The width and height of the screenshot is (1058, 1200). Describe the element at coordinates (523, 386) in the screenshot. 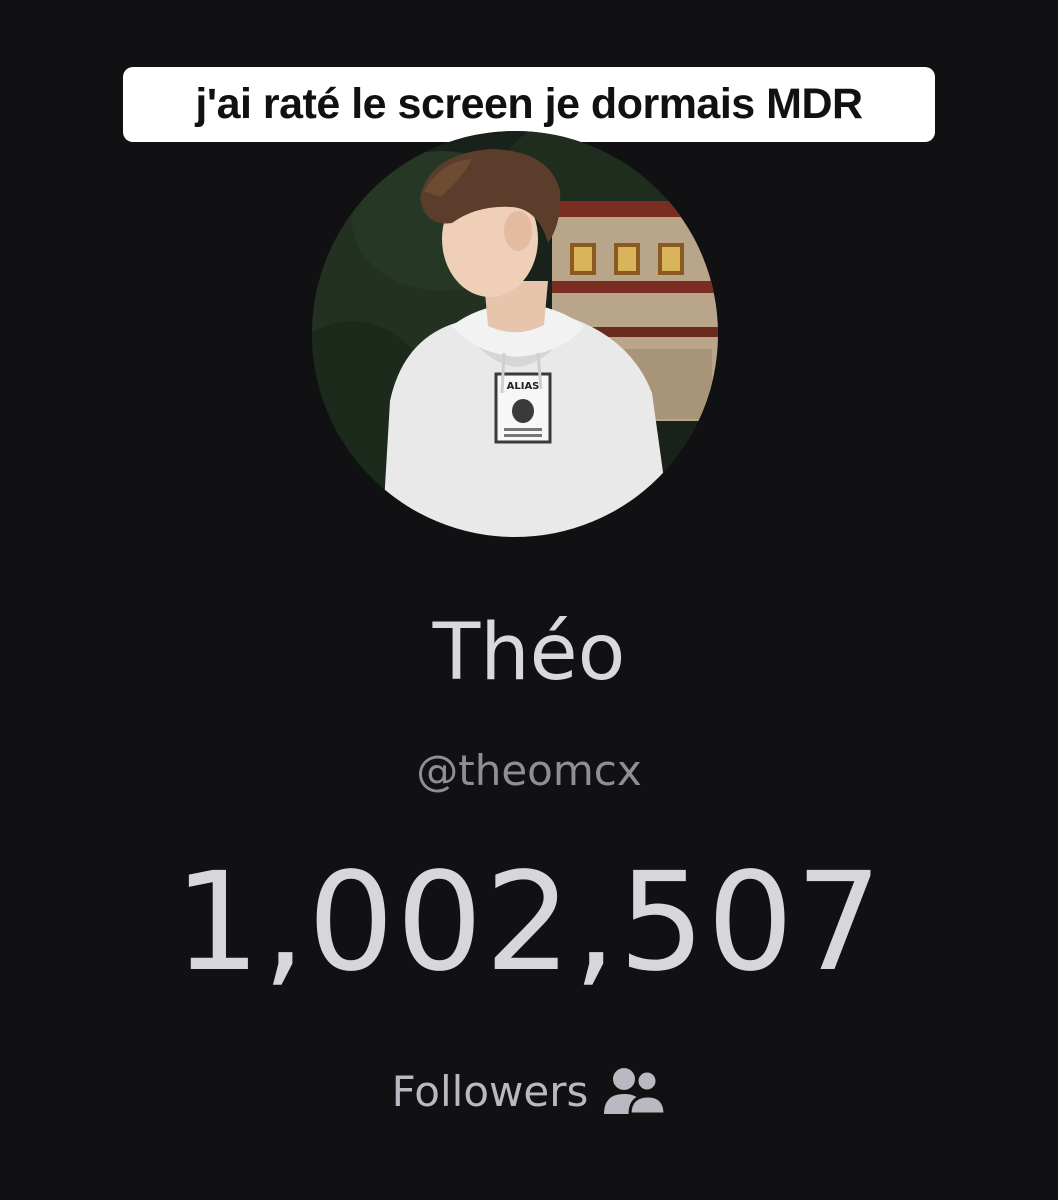

I see `hoodie-print-text: ALIAS` at that location.